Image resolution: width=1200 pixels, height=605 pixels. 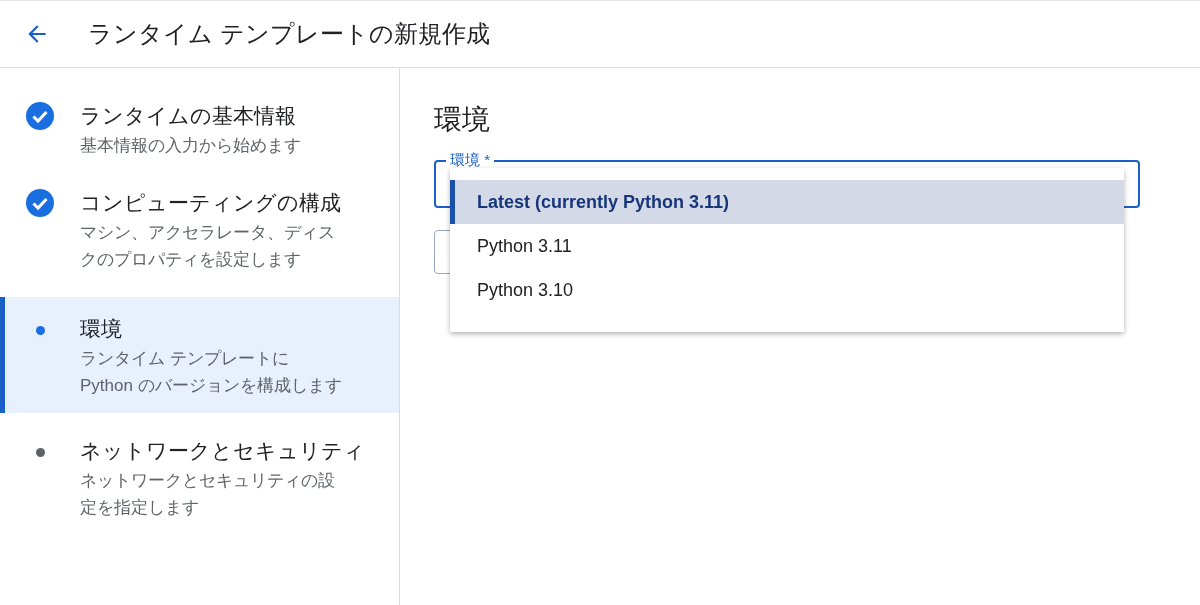 What do you see at coordinates (211, 372) in the screenshot?
I see `step-description: ランタイム テンプレートに Python のバージョンを構成します` at bounding box center [211, 372].